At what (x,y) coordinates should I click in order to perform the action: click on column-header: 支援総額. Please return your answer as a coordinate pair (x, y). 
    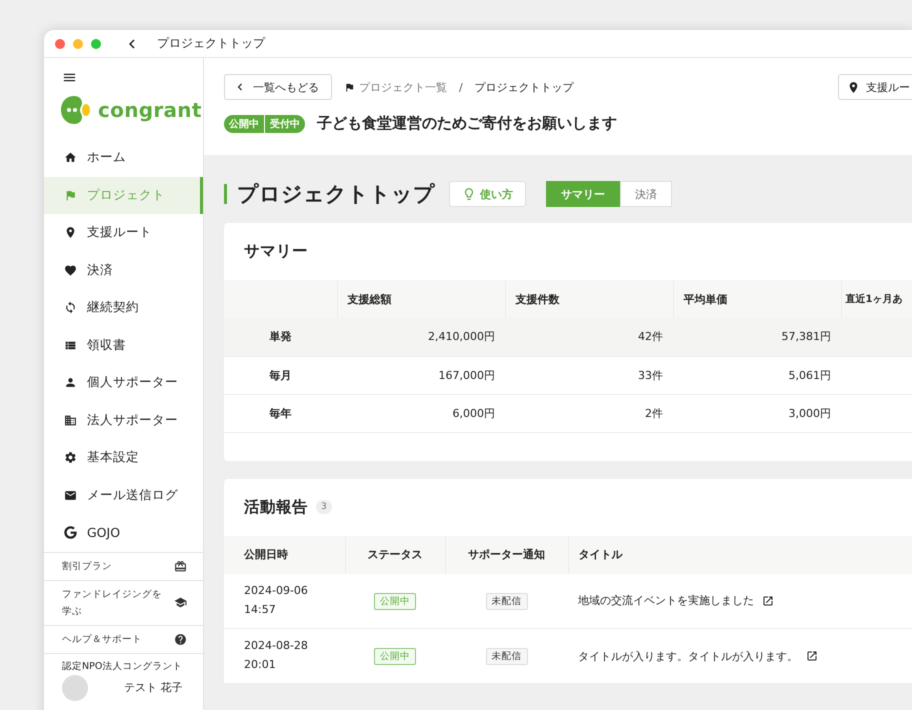
    Looking at the image, I should click on (421, 299).